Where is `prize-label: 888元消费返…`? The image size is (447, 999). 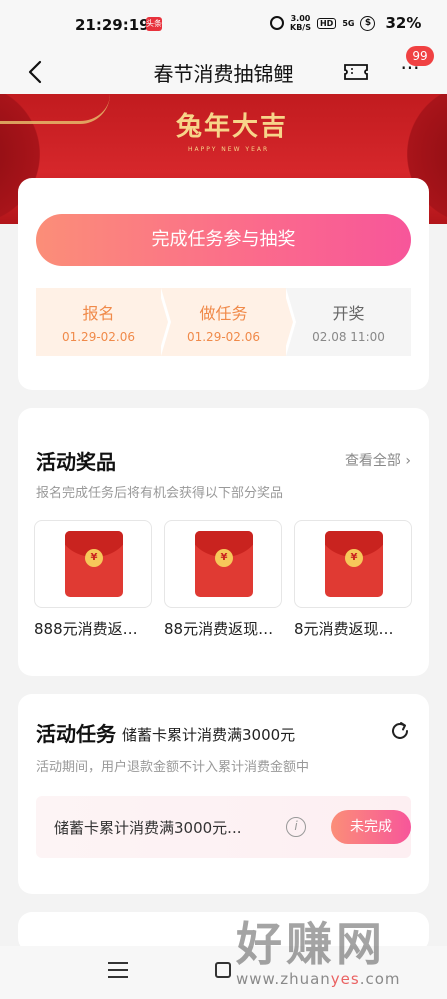
prize-label: 888元消费返… is located at coordinates (86, 629).